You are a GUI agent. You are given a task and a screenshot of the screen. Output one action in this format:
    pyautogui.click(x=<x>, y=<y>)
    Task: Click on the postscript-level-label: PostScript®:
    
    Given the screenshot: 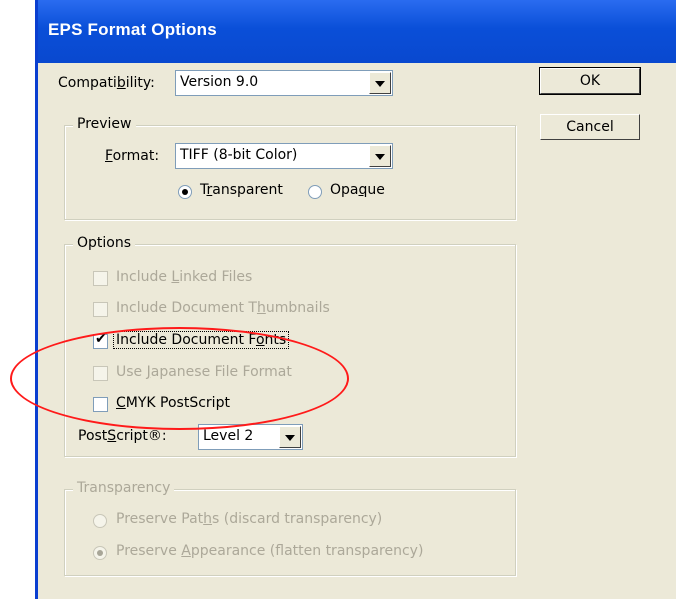 What is the action you would take?
    pyautogui.click(x=122, y=436)
    